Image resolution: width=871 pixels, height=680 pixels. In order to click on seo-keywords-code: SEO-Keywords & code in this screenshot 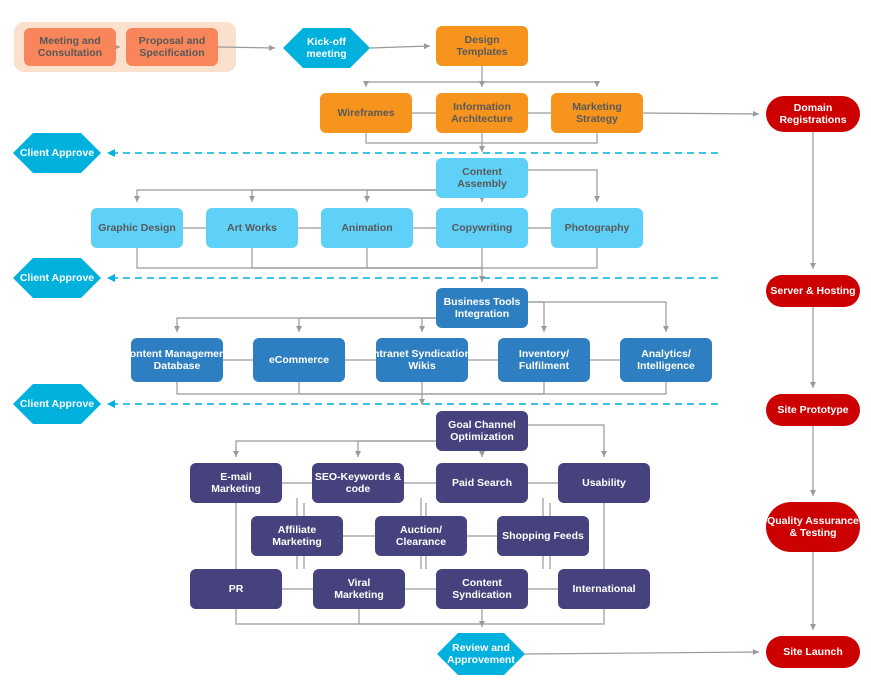, I will do `click(358, 483)`.